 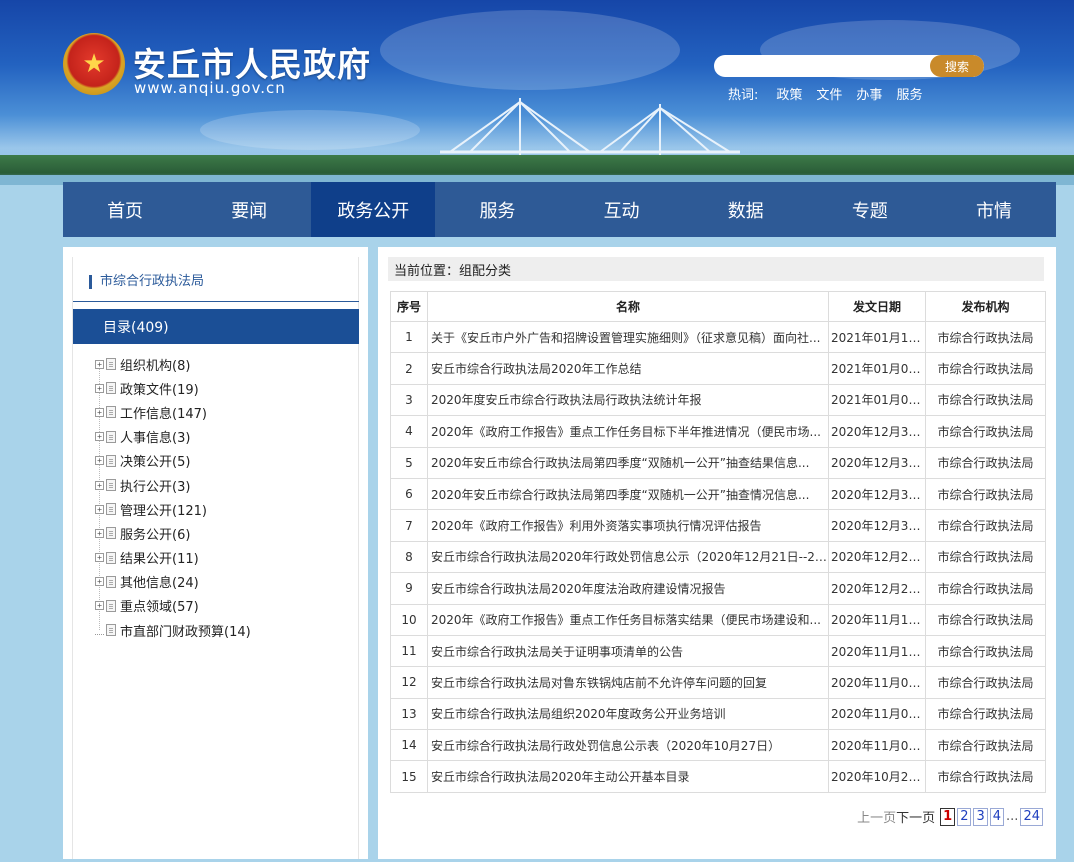 I want to click on tree-item: + 工作信息(147), so click(x=220, y=412).